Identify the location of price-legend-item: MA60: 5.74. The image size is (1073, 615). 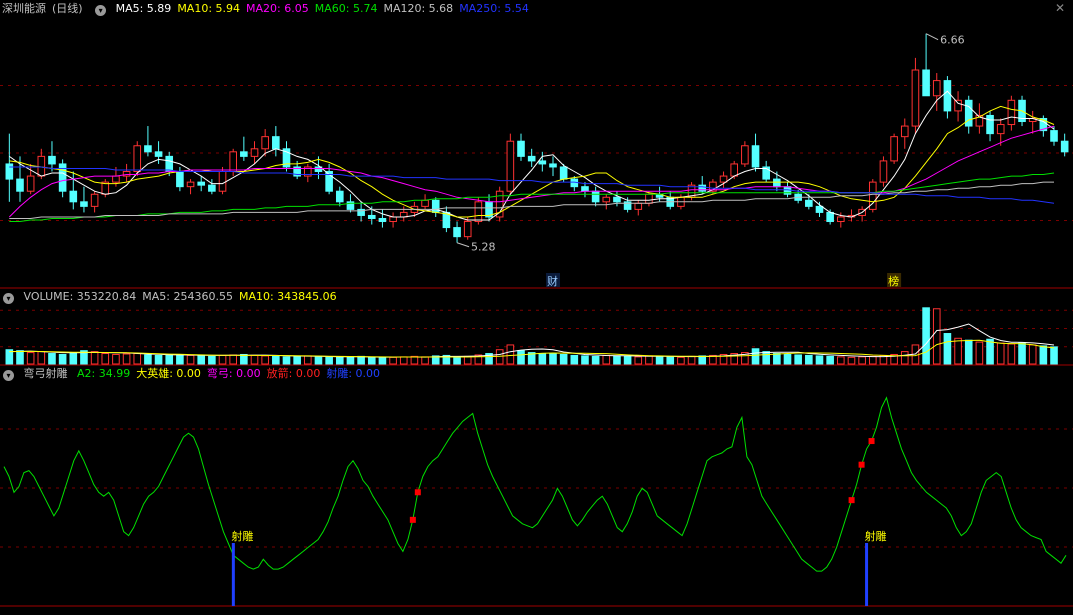
(346, 8).